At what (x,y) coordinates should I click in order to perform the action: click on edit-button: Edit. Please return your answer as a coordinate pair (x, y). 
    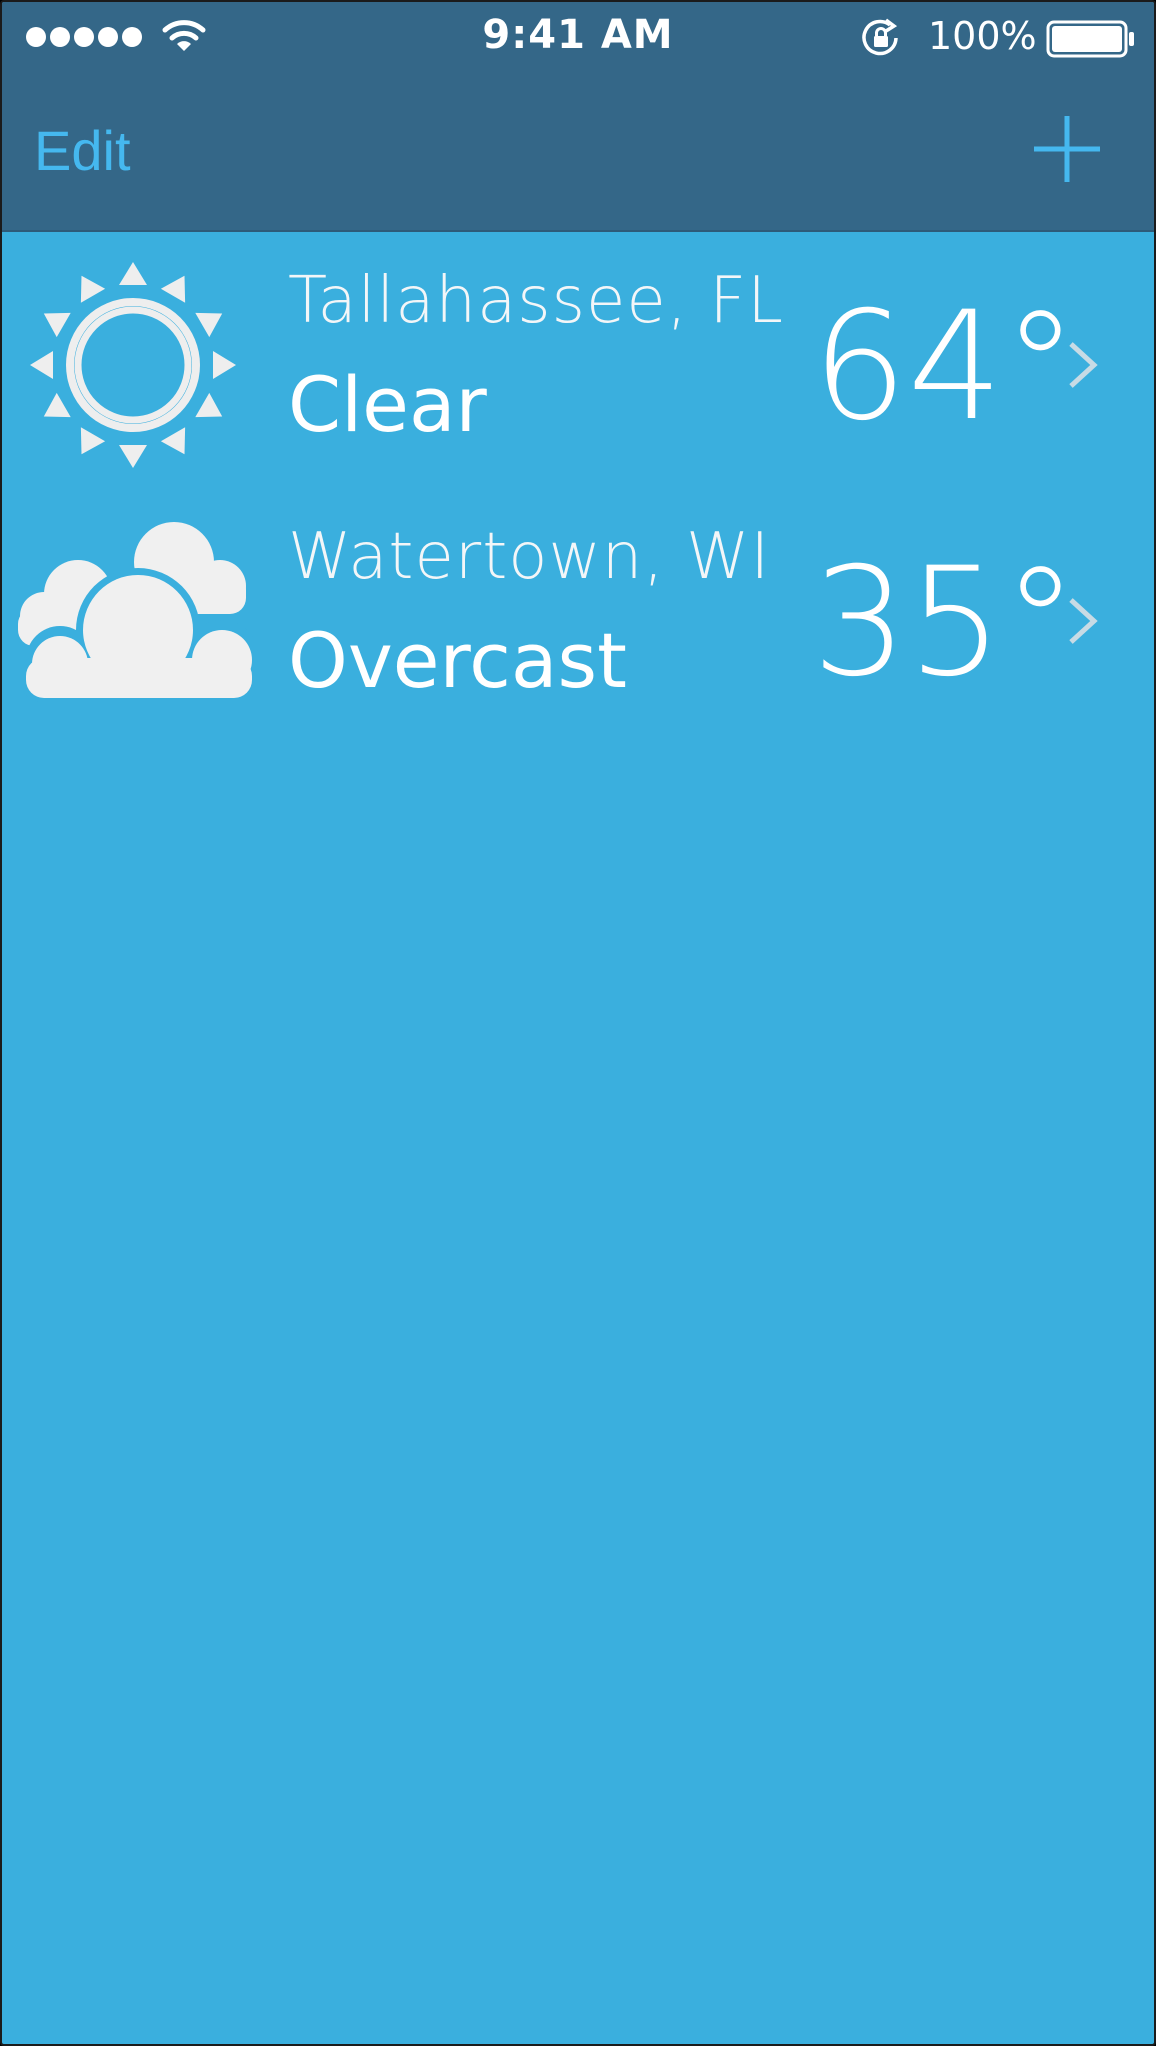
    Looking at the image, I should click on (82, 150).